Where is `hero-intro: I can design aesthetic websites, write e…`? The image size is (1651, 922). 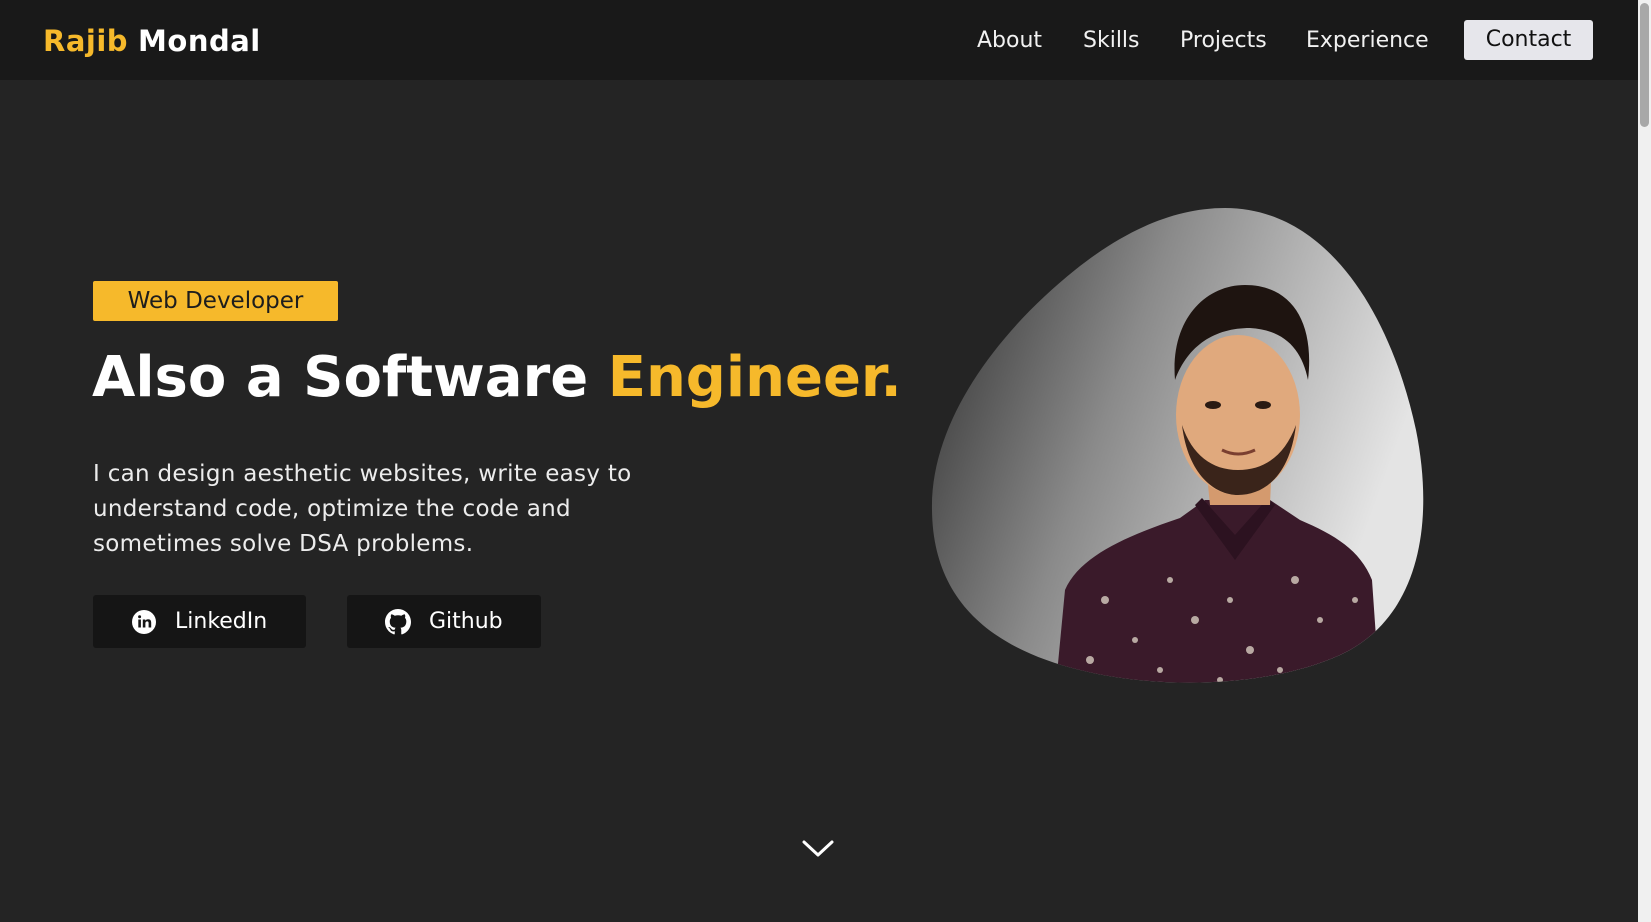 hero-intro: I can design aesthetic websites, write e… is located at coordinates (362, 509).